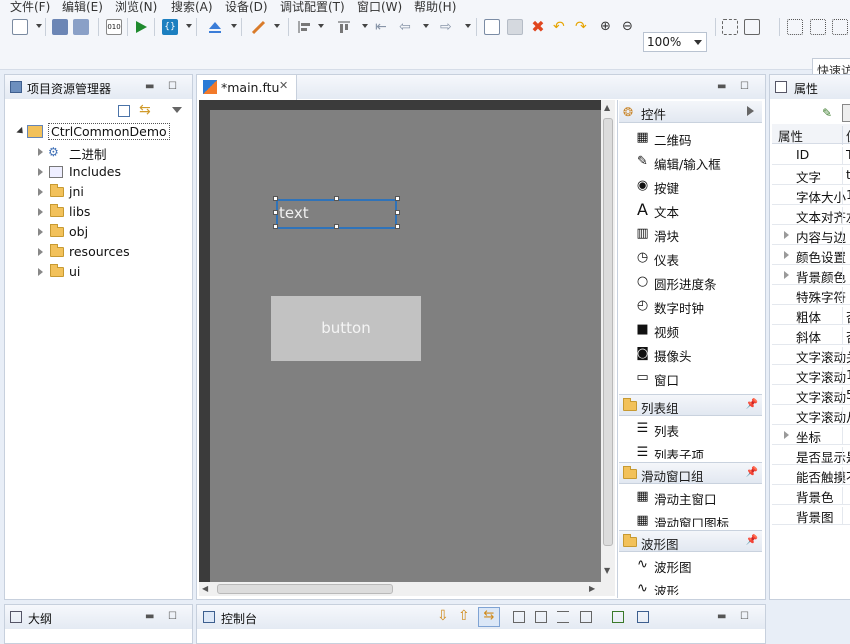  What do you see at coordinates (607, 107) in the screenshot?
I see `scroll-up-icon: ▲` at bounding box center [607, 107].